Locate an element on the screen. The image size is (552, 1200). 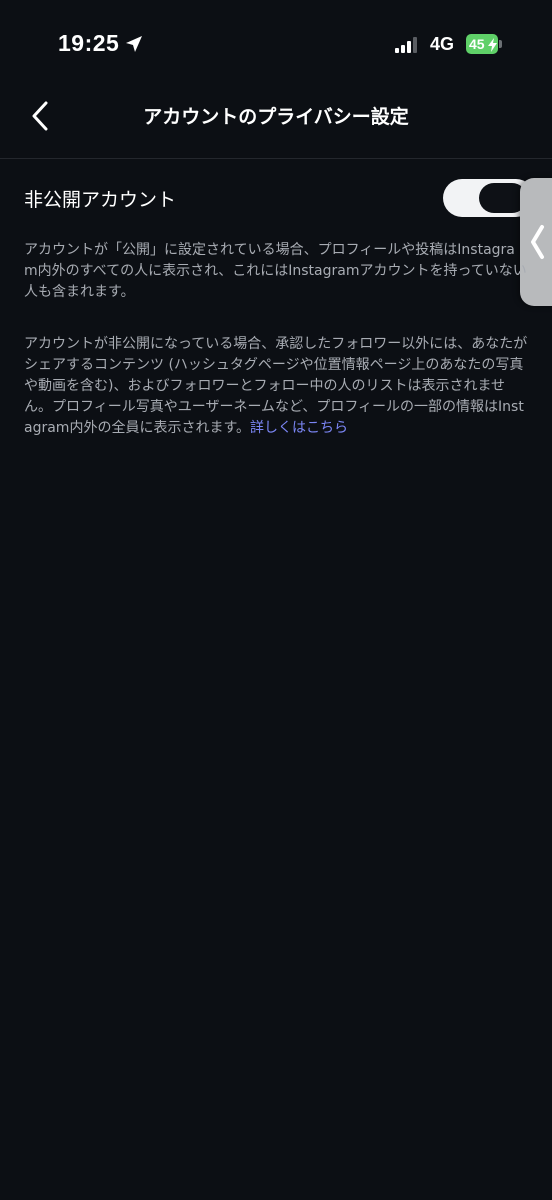
battery-icon: 45 is located at coordinates (485, 44).